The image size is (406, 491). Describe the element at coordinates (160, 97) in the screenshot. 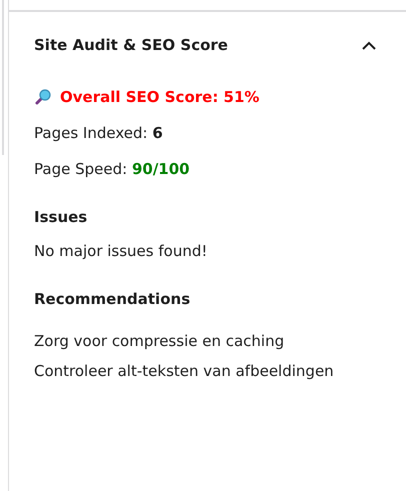

I see `seo-score: Overall SEO Score: 51%` at that location.